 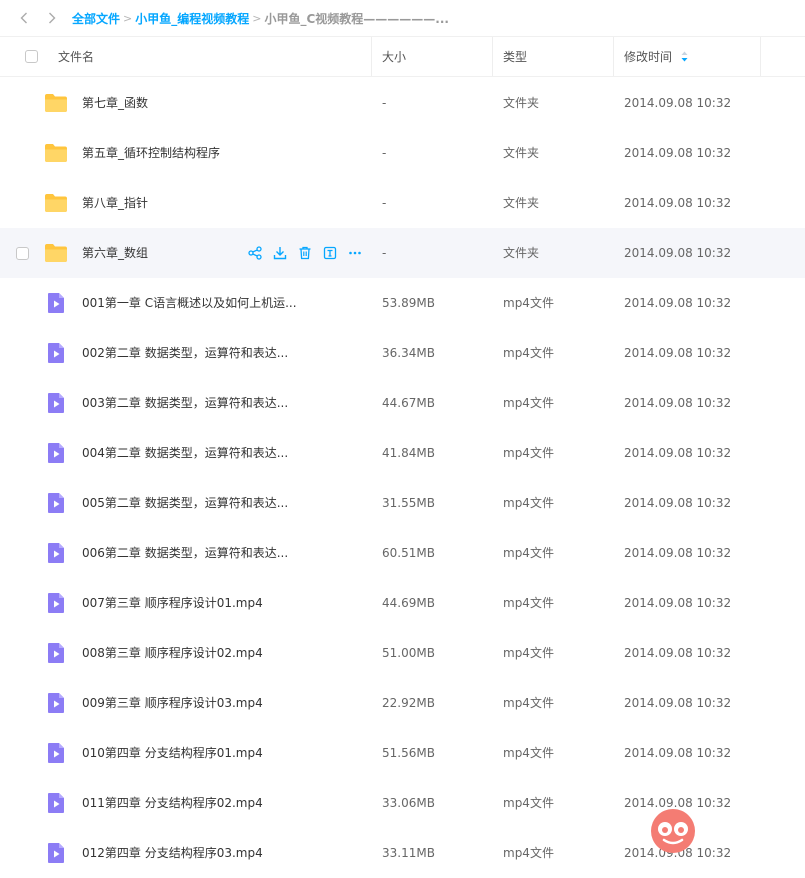 I want to click on table-row: 第七章_函数 - 文件夹 2014.09.08 10:32, so click(x=402, y=103).